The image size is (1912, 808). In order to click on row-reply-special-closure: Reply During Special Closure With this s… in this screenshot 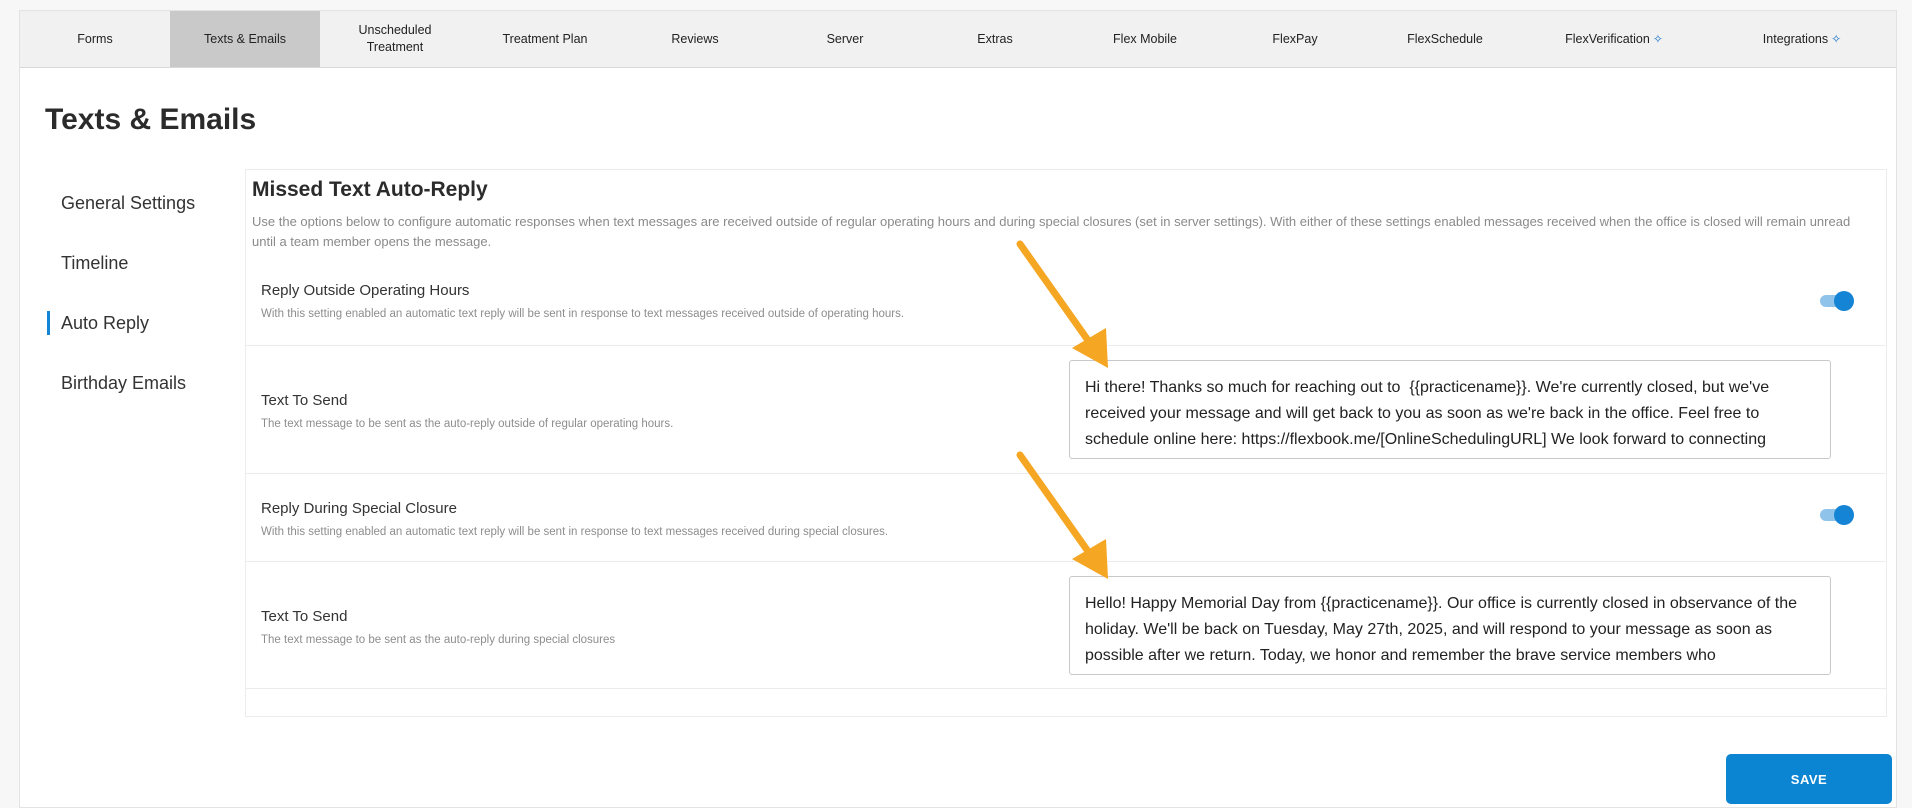, I will do `click(1066, 518)`.